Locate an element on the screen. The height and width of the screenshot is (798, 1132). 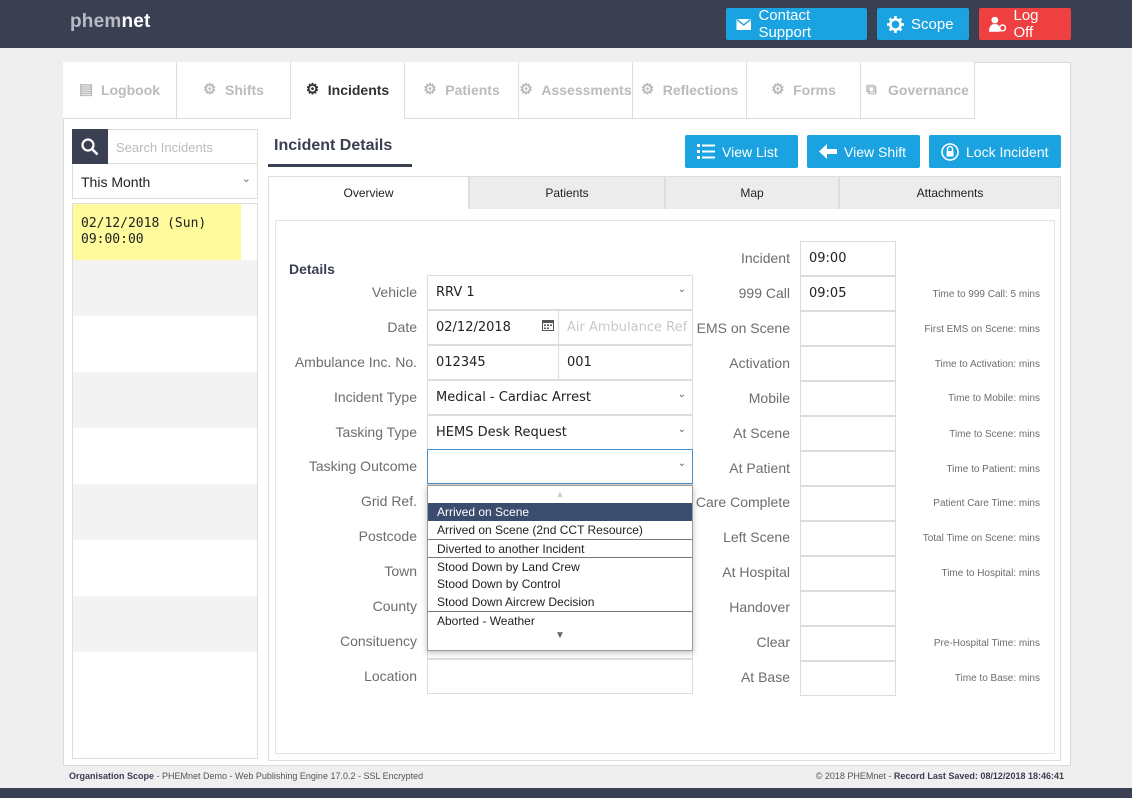
scroll-down-icon: ▼ is located at coordinates (560, 636).